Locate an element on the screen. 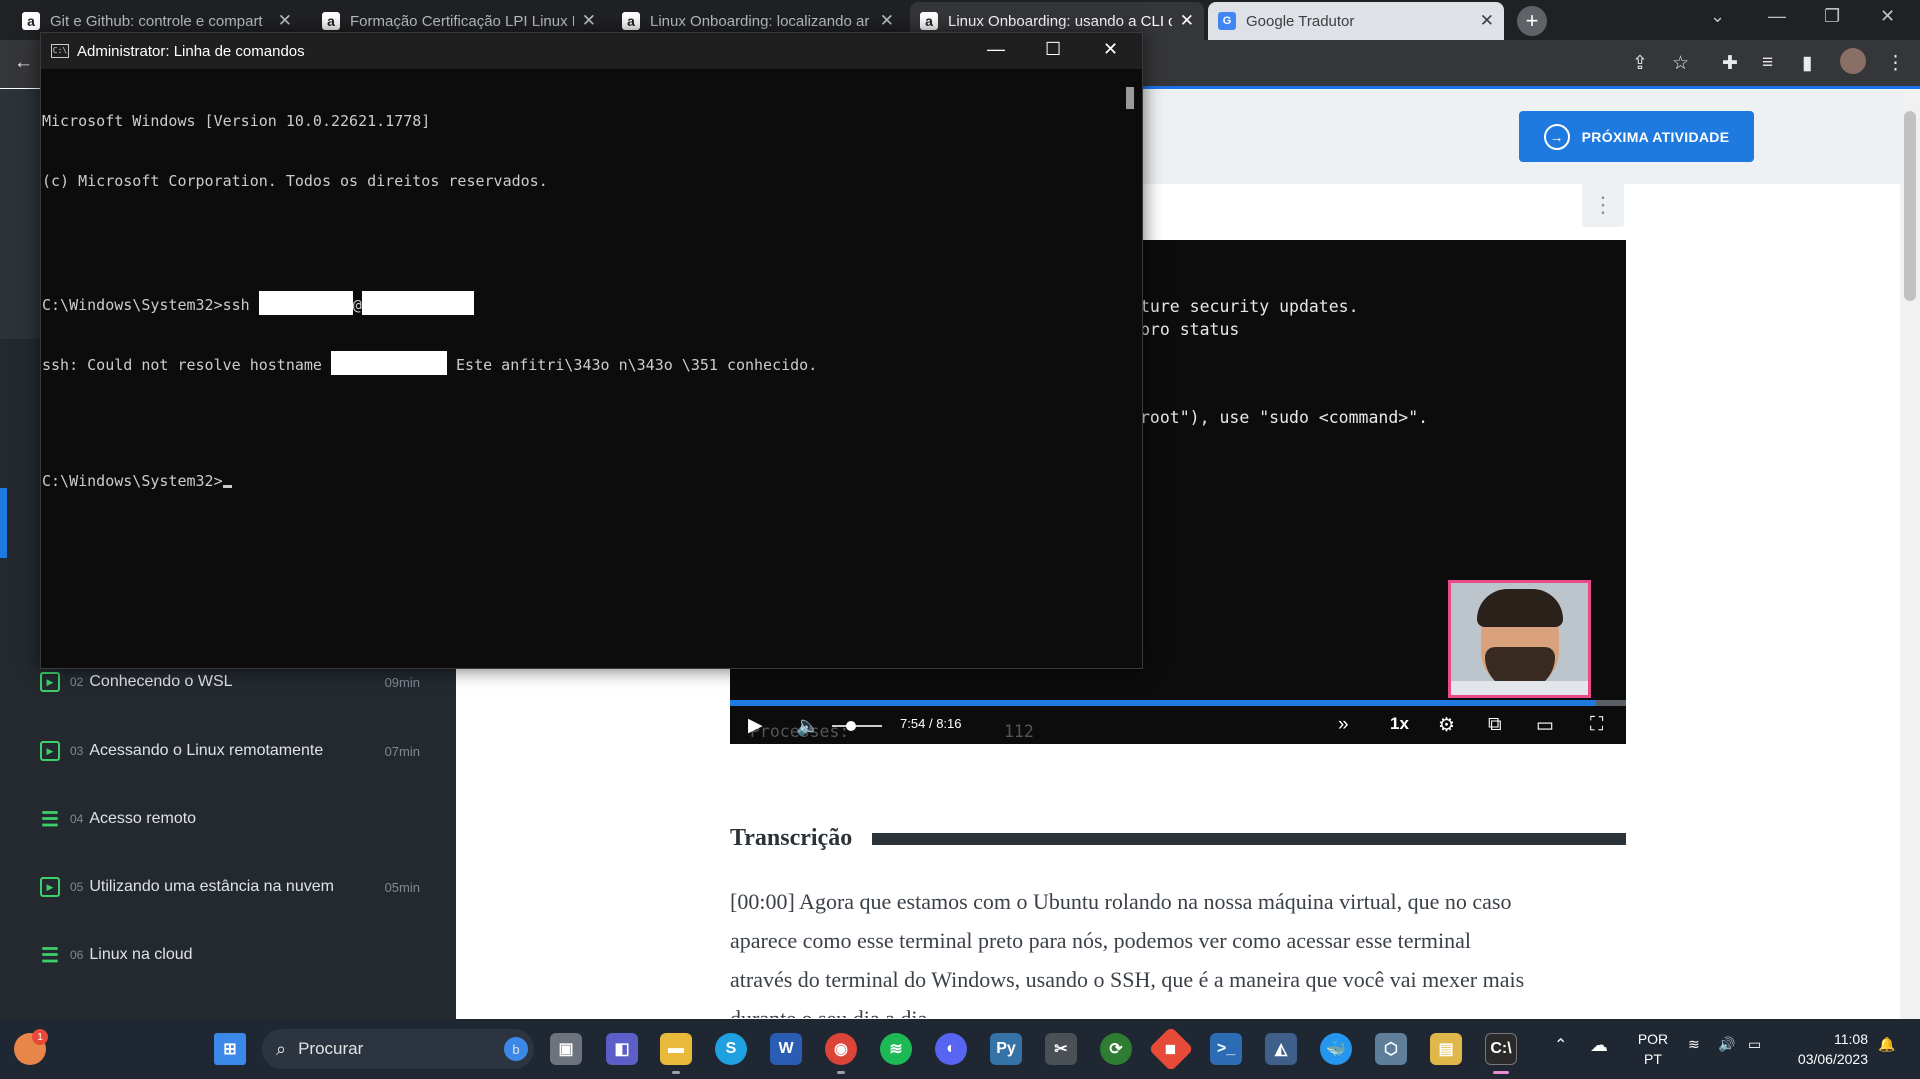  chrome-icon: ◉ is located at coordinates (841, 1049).